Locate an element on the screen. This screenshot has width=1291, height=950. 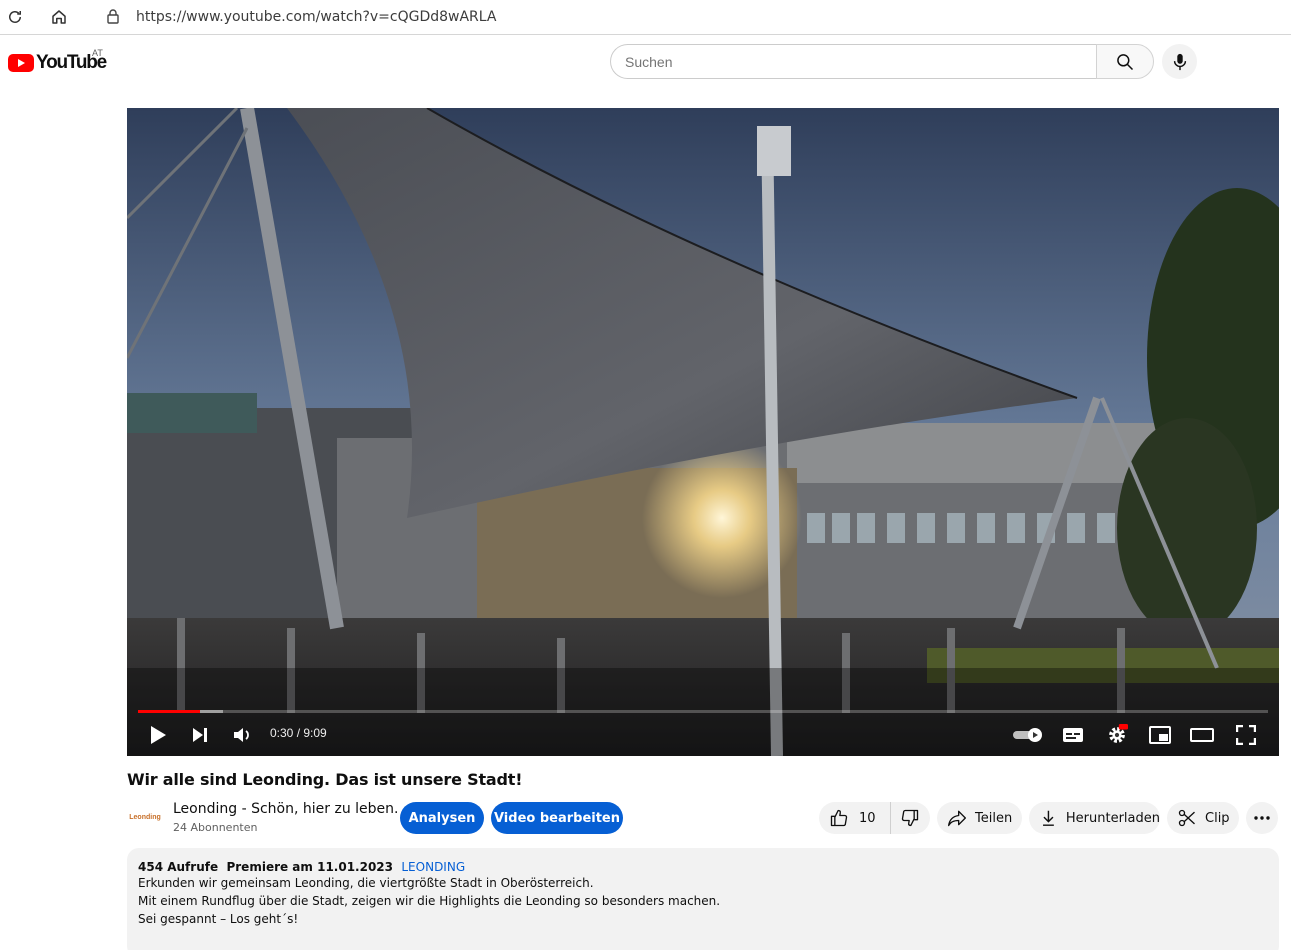
skip-next-icon is located at coordinates (200, 735).